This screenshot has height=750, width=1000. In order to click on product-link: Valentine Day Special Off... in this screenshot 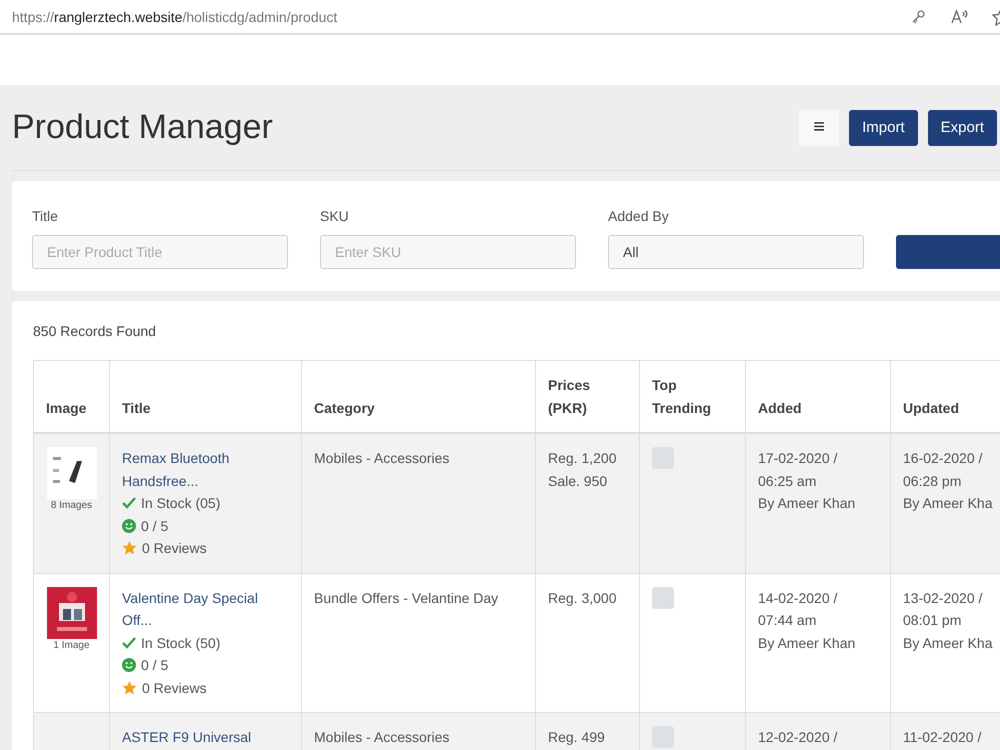, I will do `click(205, 609)`.